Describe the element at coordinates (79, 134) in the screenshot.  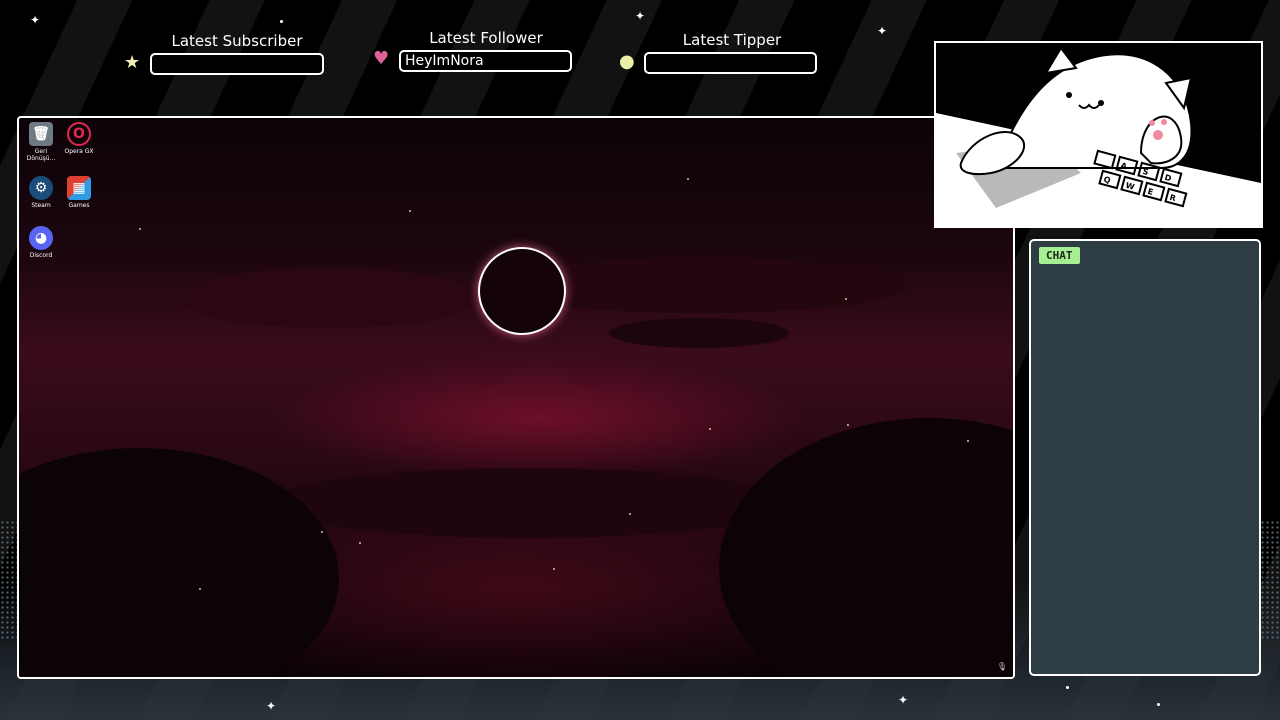
I see `opera-gx-icon: O` at that location.